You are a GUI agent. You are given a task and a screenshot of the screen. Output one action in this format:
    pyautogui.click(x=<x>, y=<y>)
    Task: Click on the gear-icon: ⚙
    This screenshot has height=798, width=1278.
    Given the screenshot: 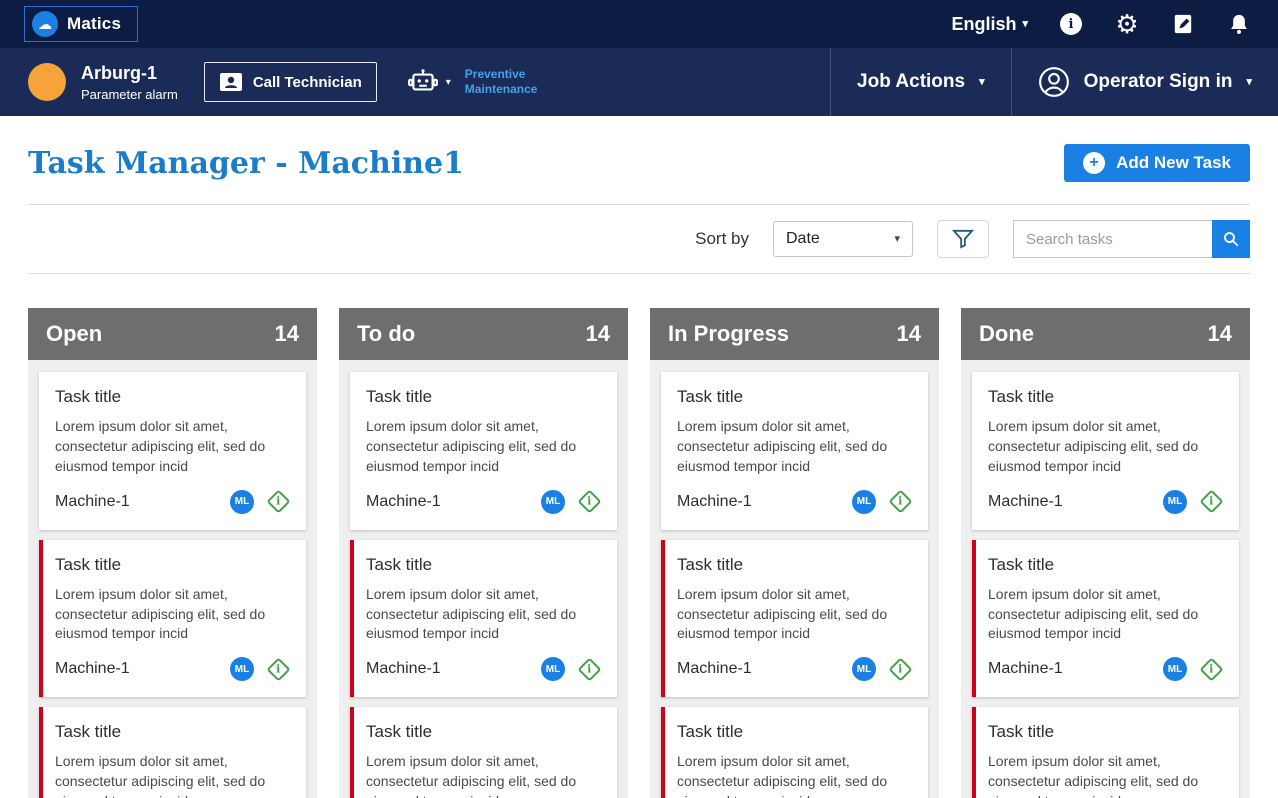 What is the action you would take?
    pyautogui.click(x=1127, y=24)
    